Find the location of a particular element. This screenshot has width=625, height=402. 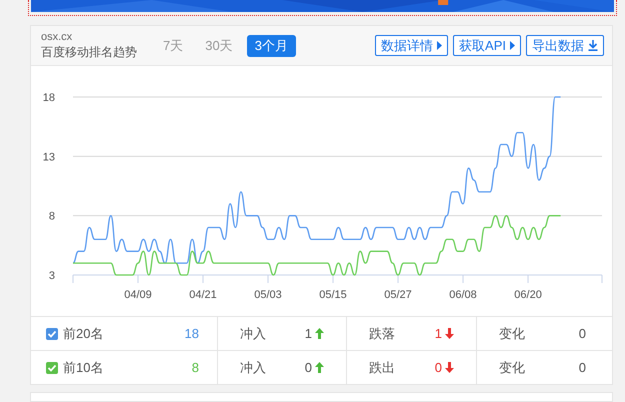

chart-title: 百度移动排名趋势 is located at coordinates (89, 52).